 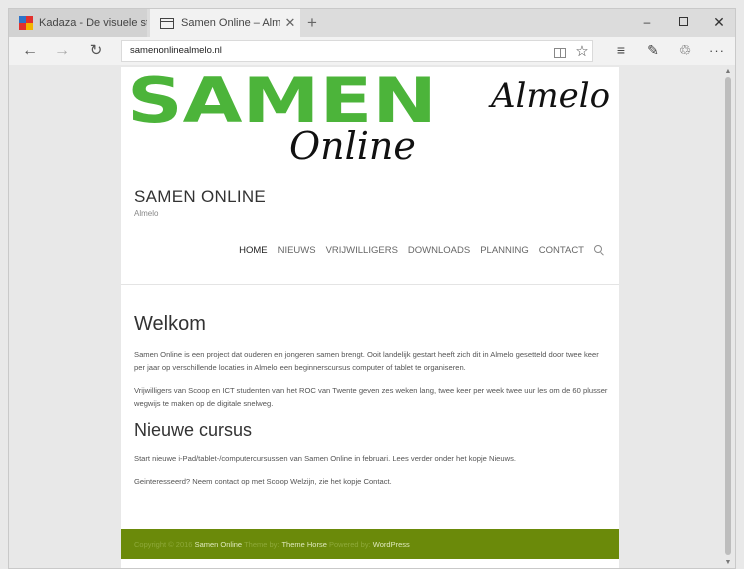 I want to click on welcome-heading: Welkom, so click(x=170, y=324).